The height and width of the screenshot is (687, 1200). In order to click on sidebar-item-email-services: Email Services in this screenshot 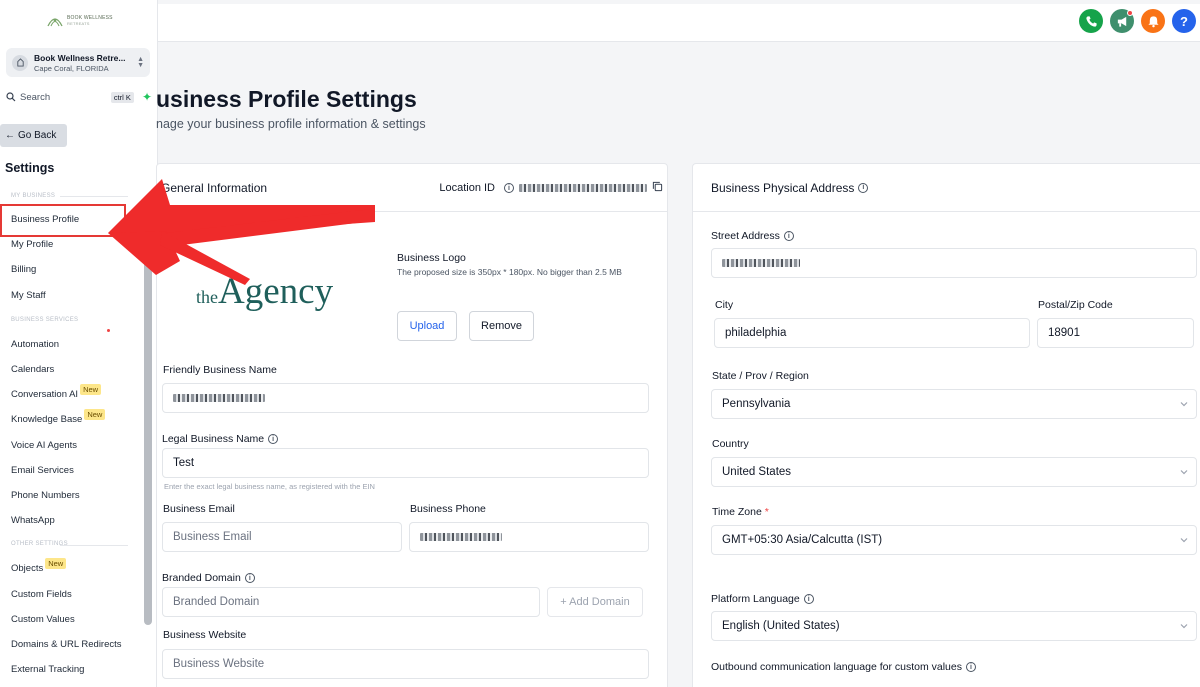, I will do `click(42, 470)`.